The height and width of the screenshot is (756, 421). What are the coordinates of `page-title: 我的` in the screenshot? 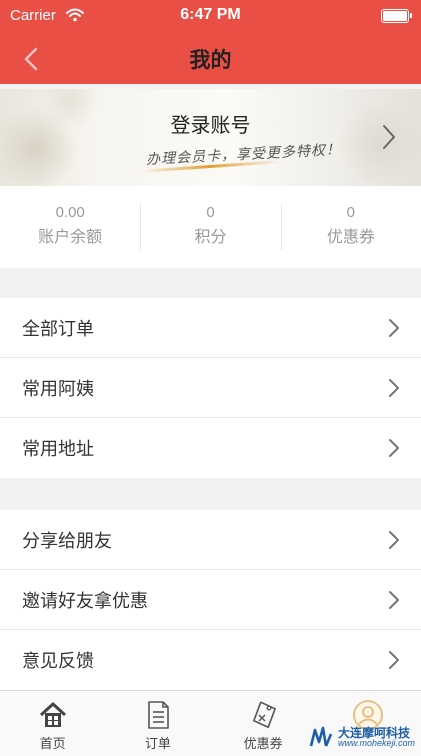 It's located at (210, 60).